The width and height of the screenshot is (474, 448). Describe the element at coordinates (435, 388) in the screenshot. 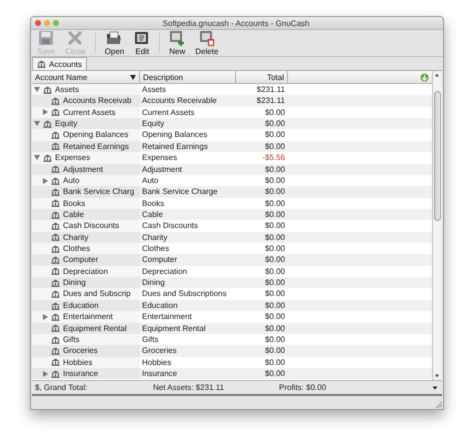

I see `dropdown-arrow-icon` at that location.